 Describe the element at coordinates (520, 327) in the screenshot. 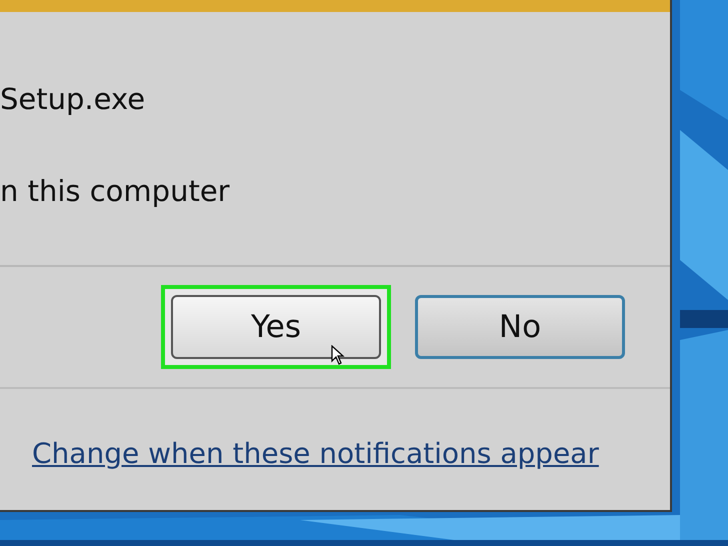

I see `dialog-button: No` at that location.